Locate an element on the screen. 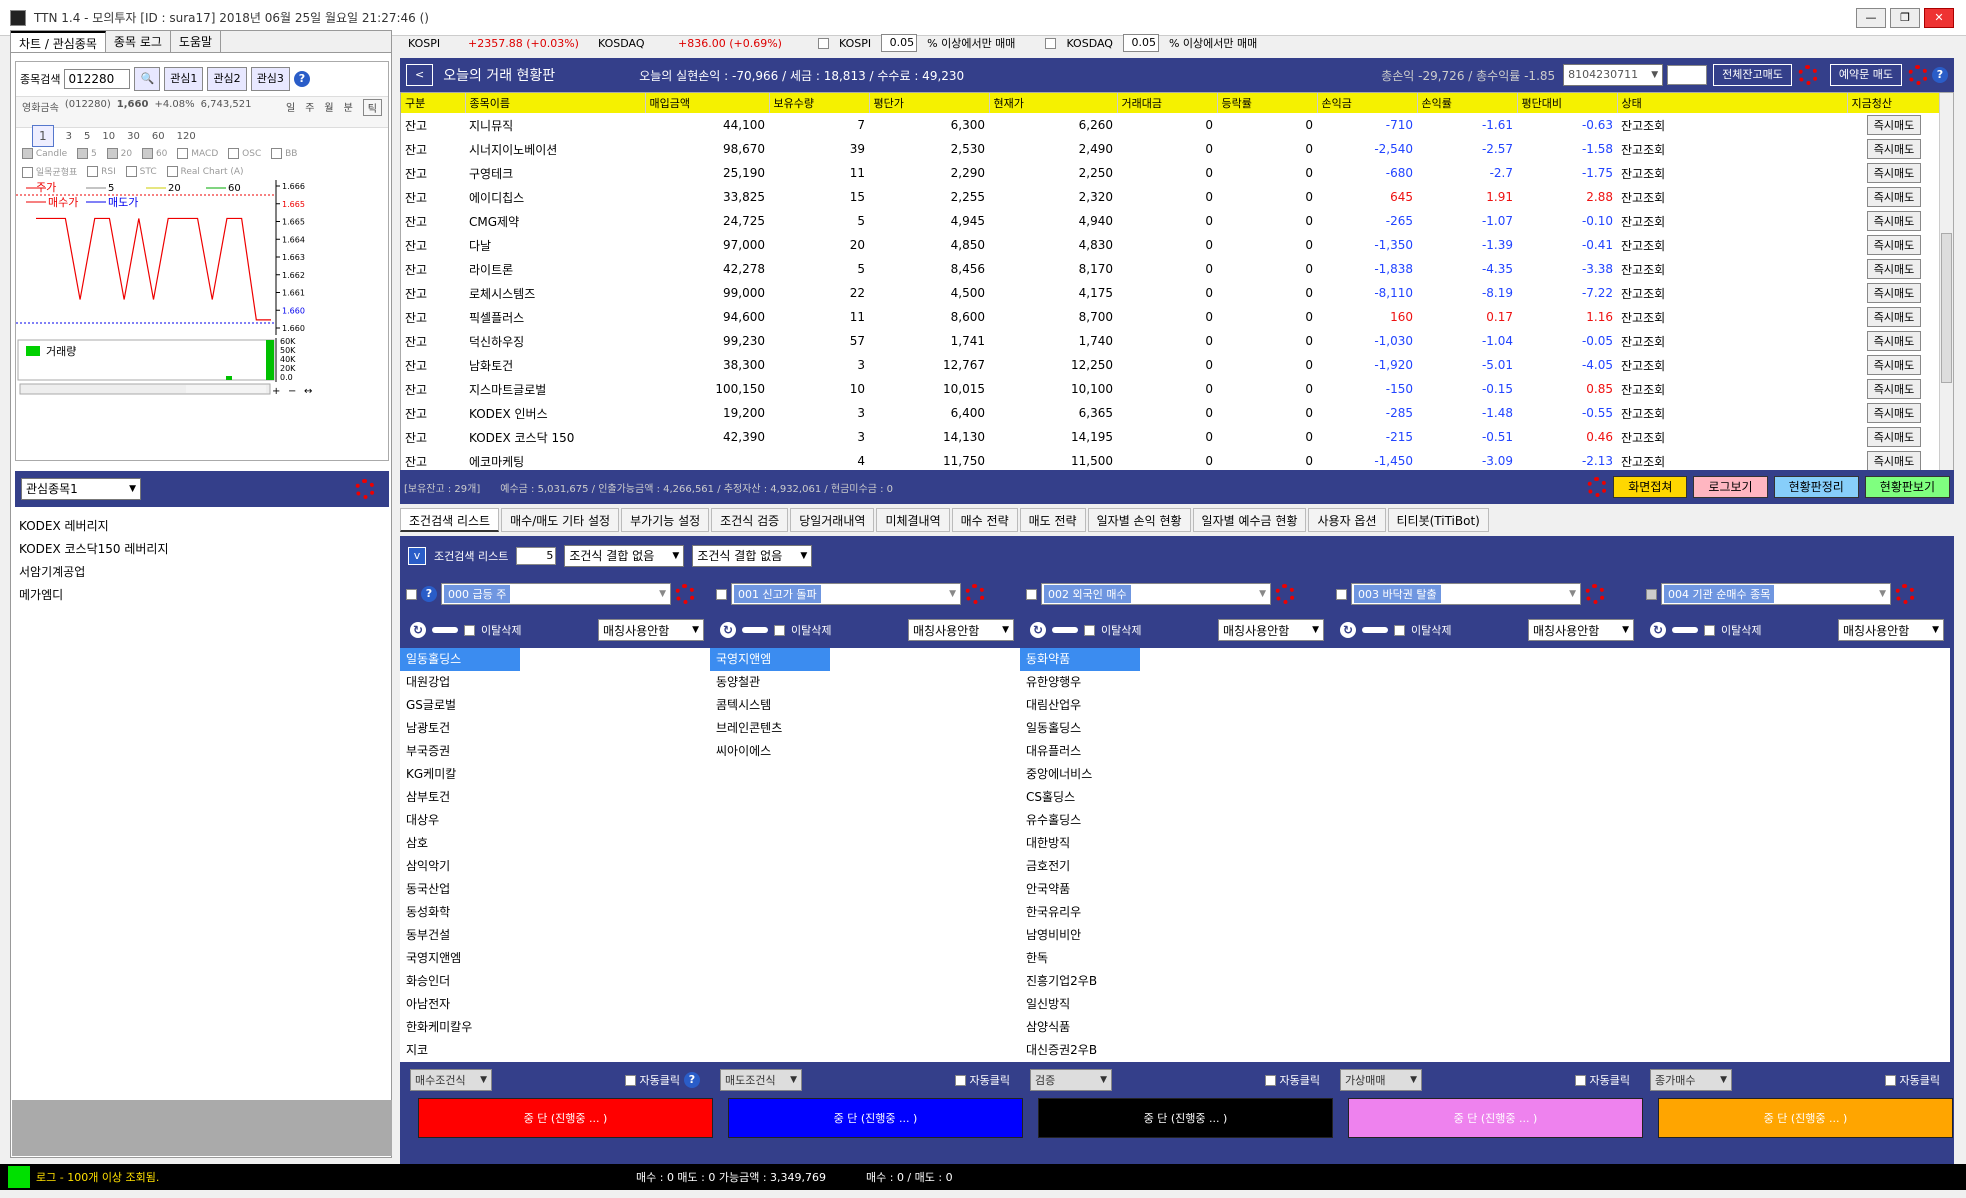 The width and height of the screenshot is (1966, 1198). list-item: 한독 is located at coordinates (1175, 958).